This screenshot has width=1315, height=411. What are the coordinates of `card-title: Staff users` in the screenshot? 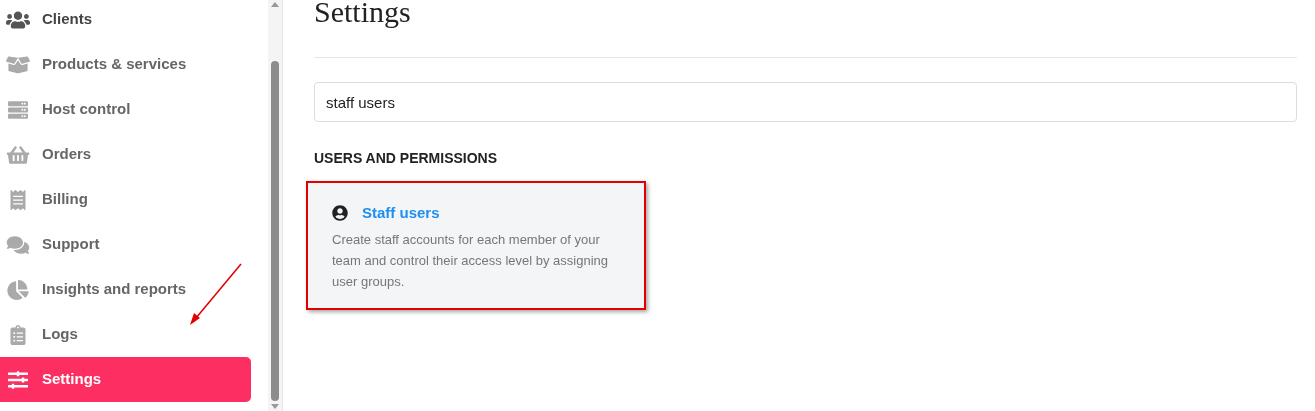 It's located at (401, 213).